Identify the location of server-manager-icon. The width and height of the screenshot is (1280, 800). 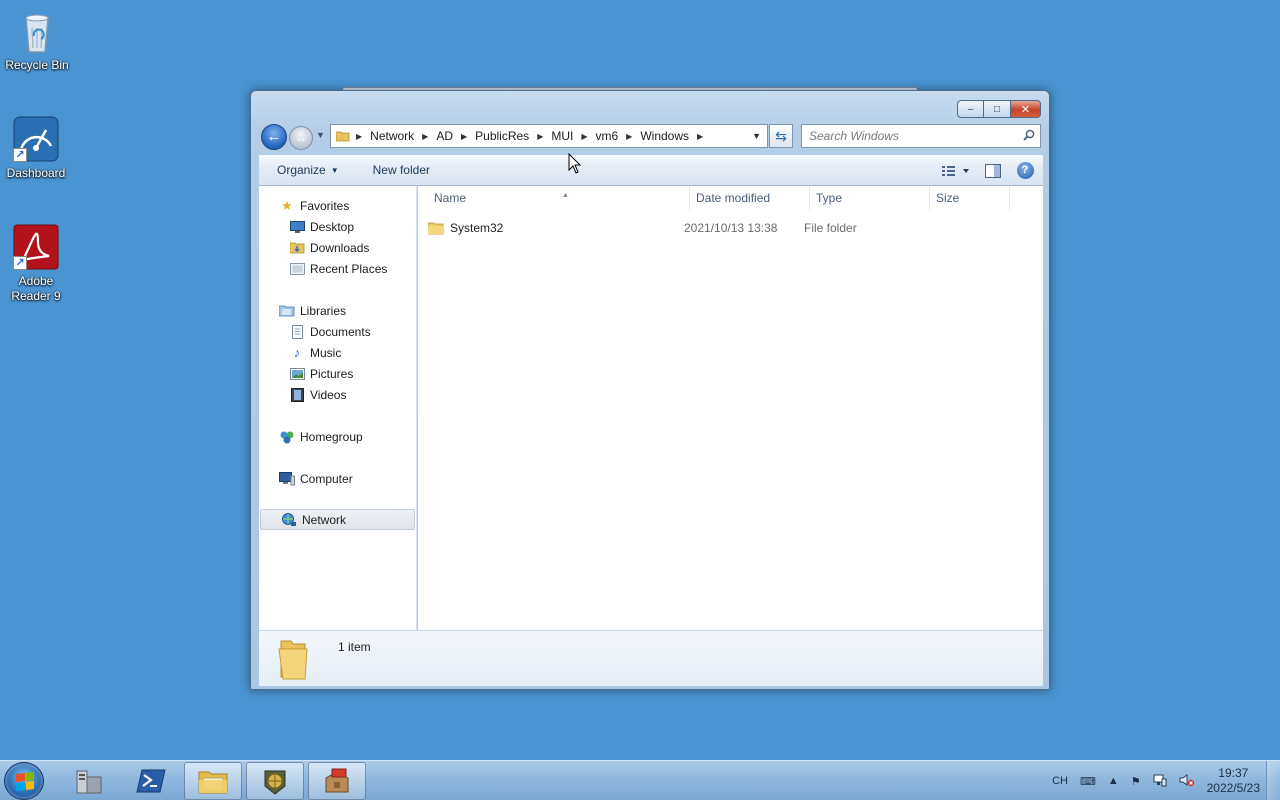
(89, 782).